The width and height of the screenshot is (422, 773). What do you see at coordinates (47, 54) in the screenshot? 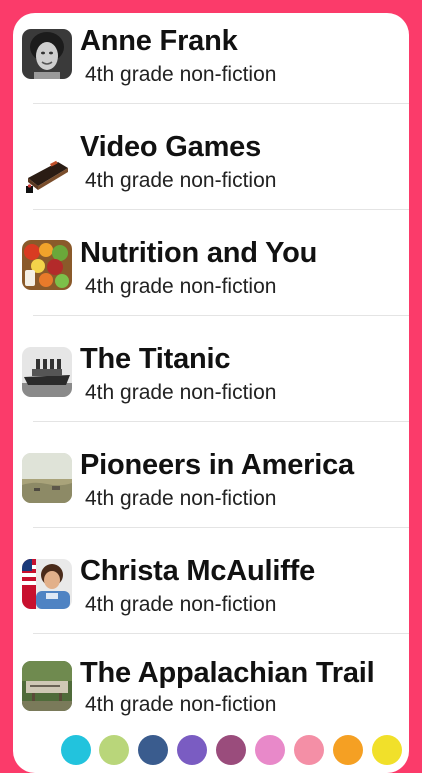
I see `portrait-photo-icon` at bounding box center [47, 54].